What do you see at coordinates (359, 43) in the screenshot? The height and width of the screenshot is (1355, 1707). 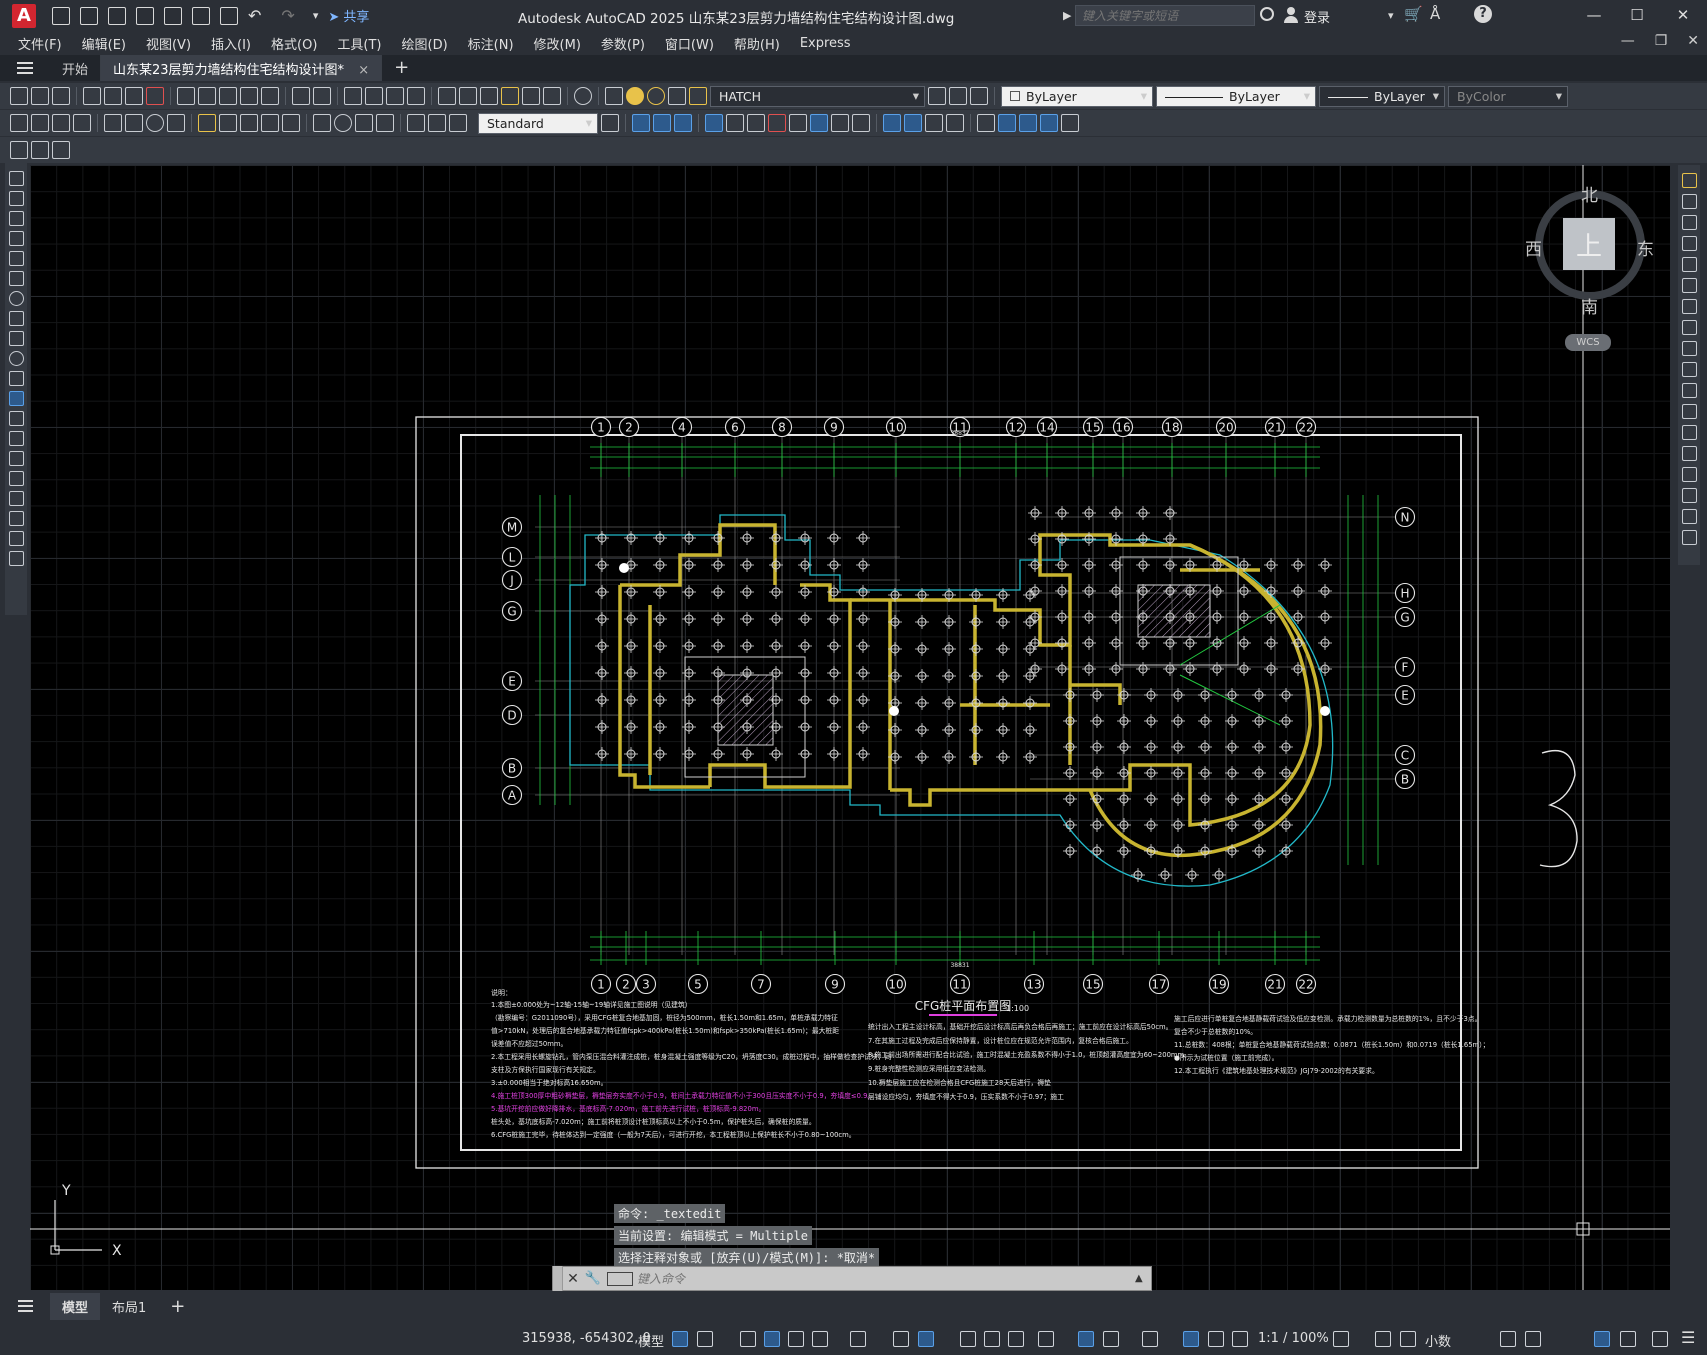 I see `menu-tools: 工具(T)` at bounding box center [359, 43].